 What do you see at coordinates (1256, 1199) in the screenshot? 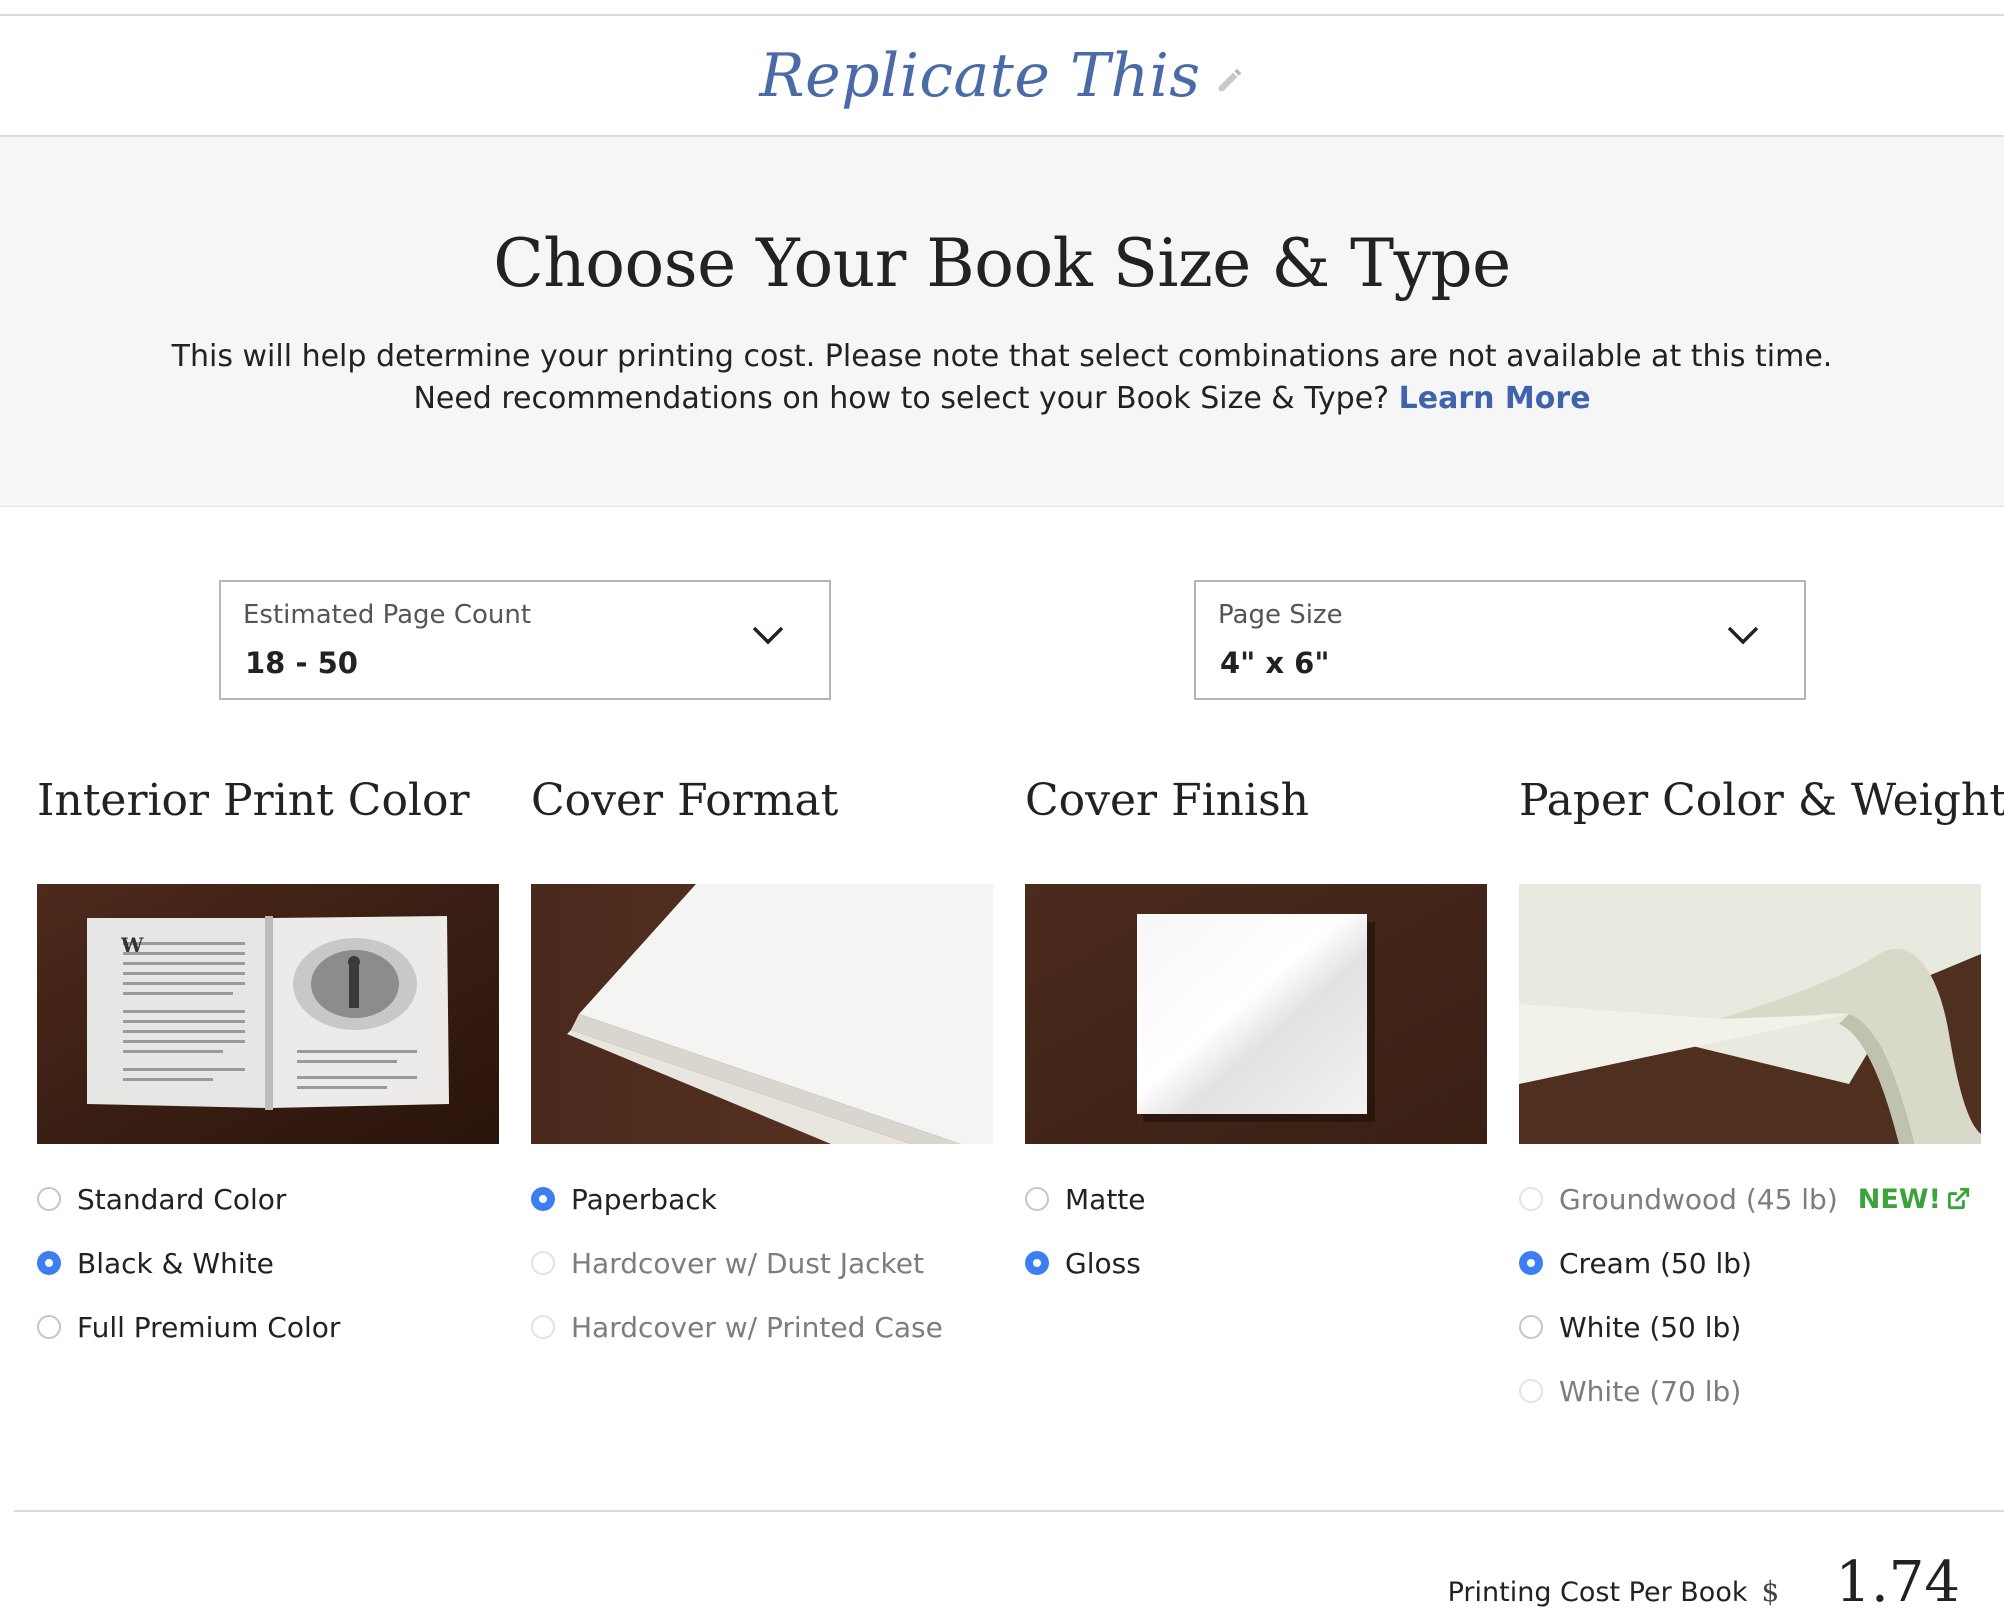
I see `option-matte: Matte` at bounding box center [1256, 1199].